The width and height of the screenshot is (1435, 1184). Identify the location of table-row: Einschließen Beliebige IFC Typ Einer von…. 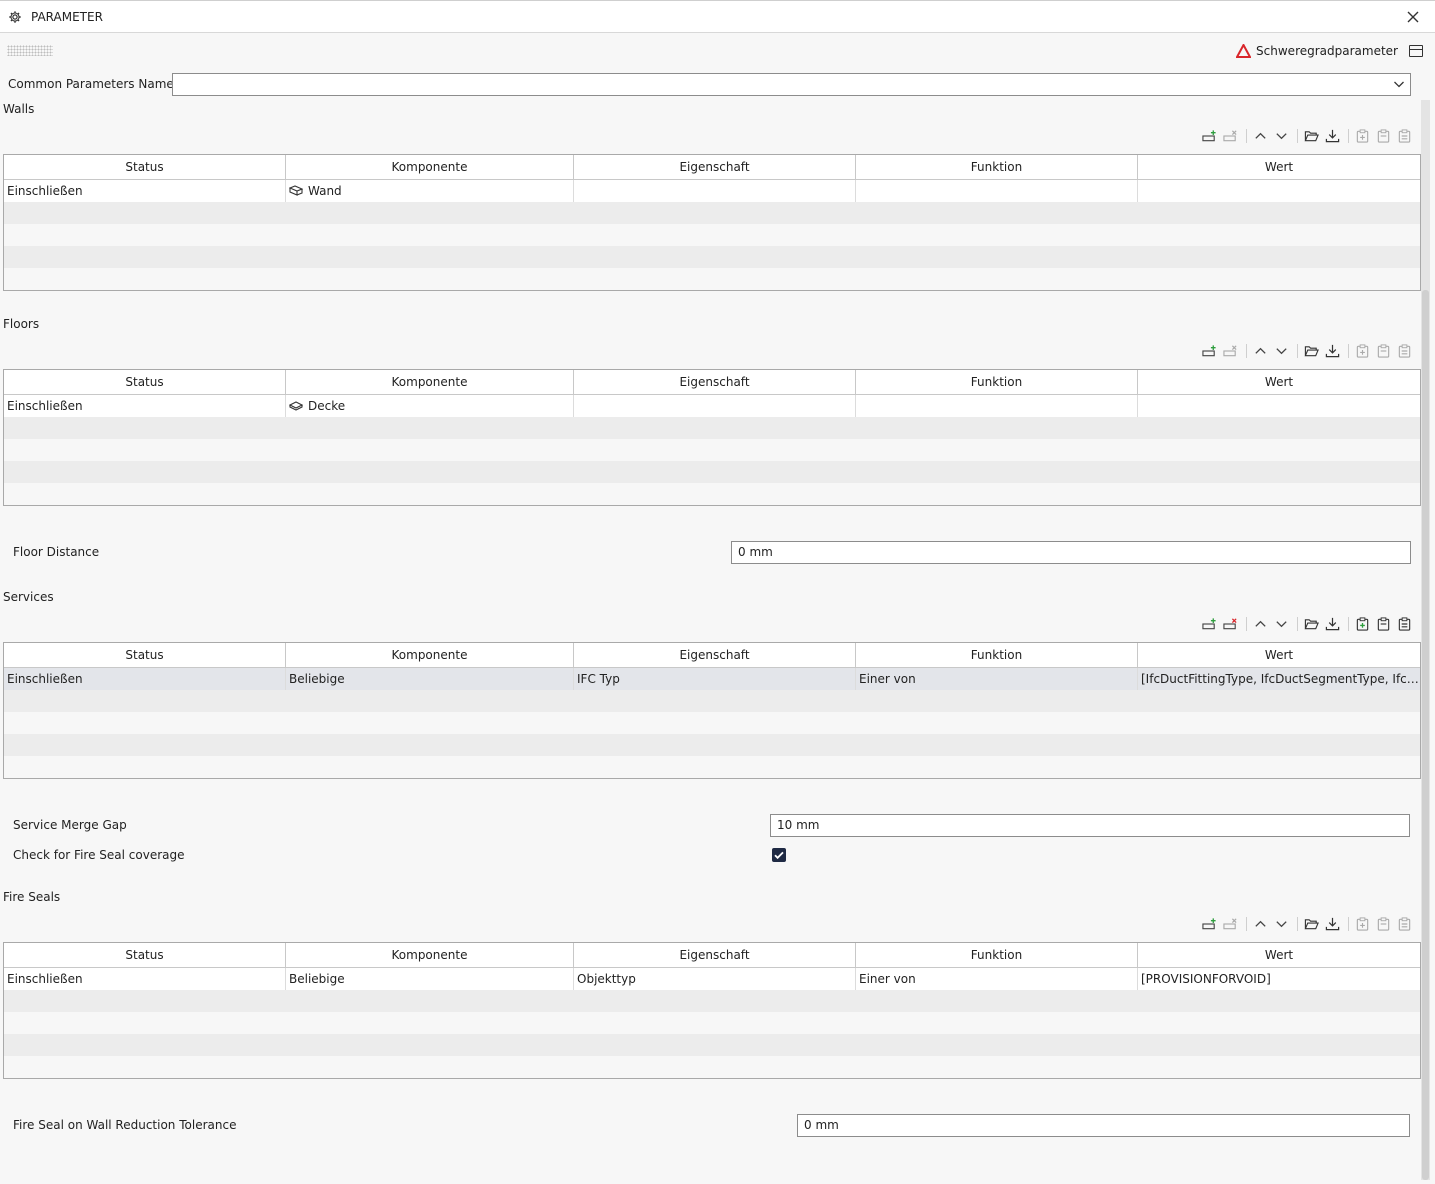
(712, 679).